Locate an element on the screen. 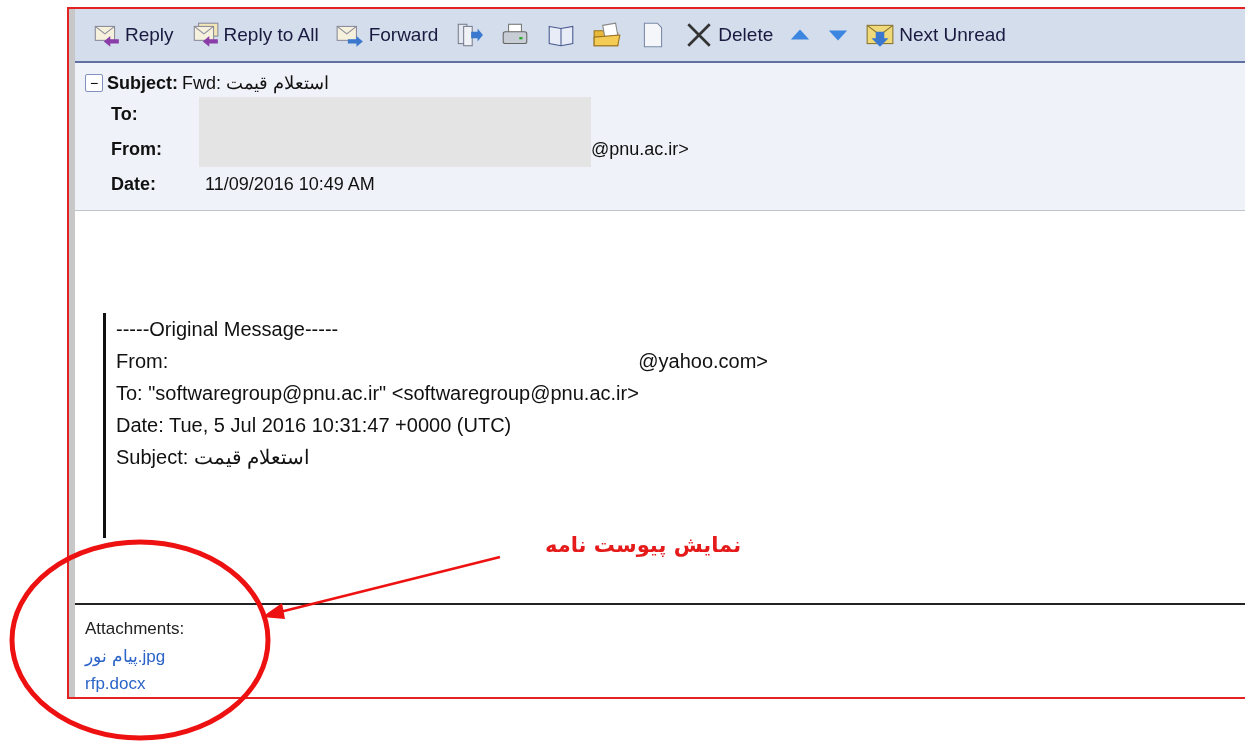 The height and width of the screenshot is (742, 1245). toolbar-button: Next Unread is located at coordinates (935, 35).